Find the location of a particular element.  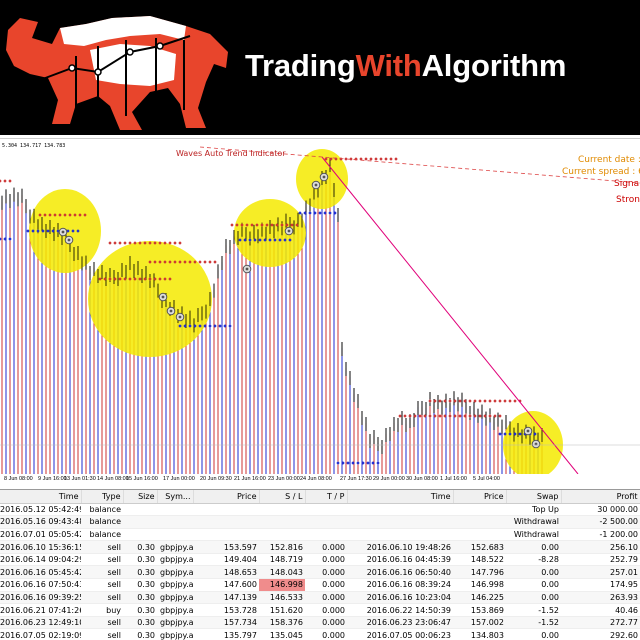

time-axis-label: 29 Jun 00:00 is located at coordinates (389, 479).